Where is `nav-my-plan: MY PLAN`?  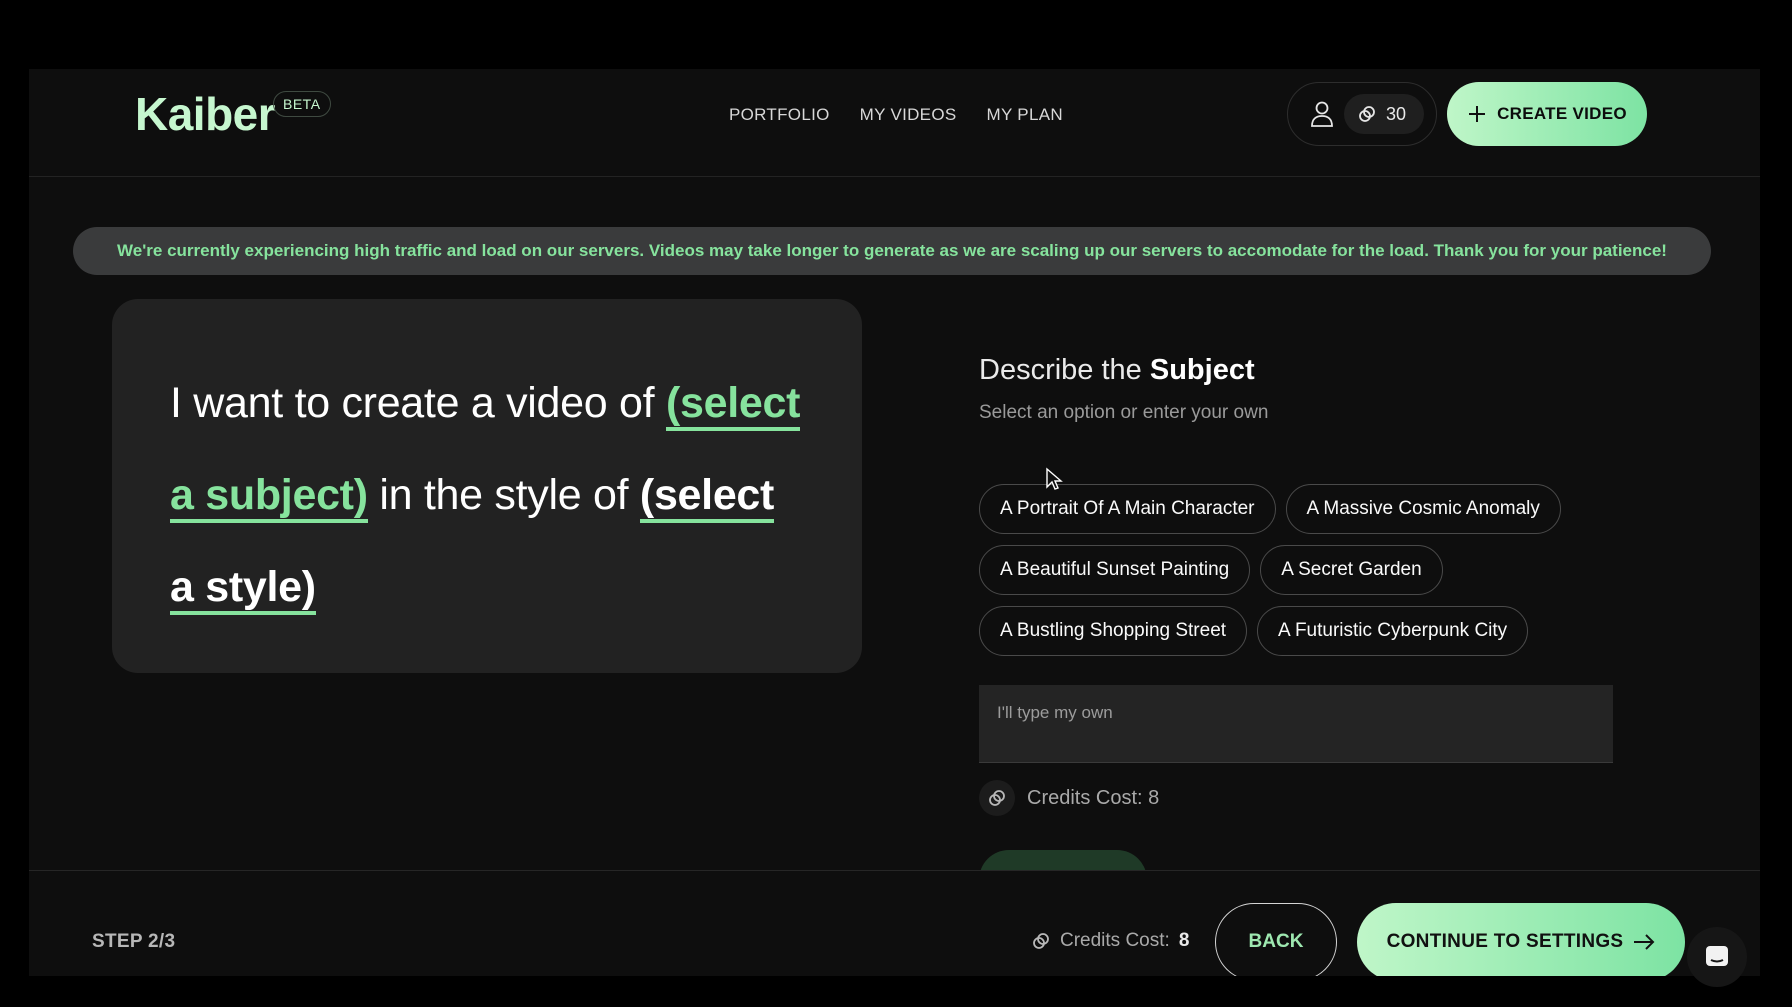
nav-my-plan: MY PLAN is located at coordinates (1024, 115).